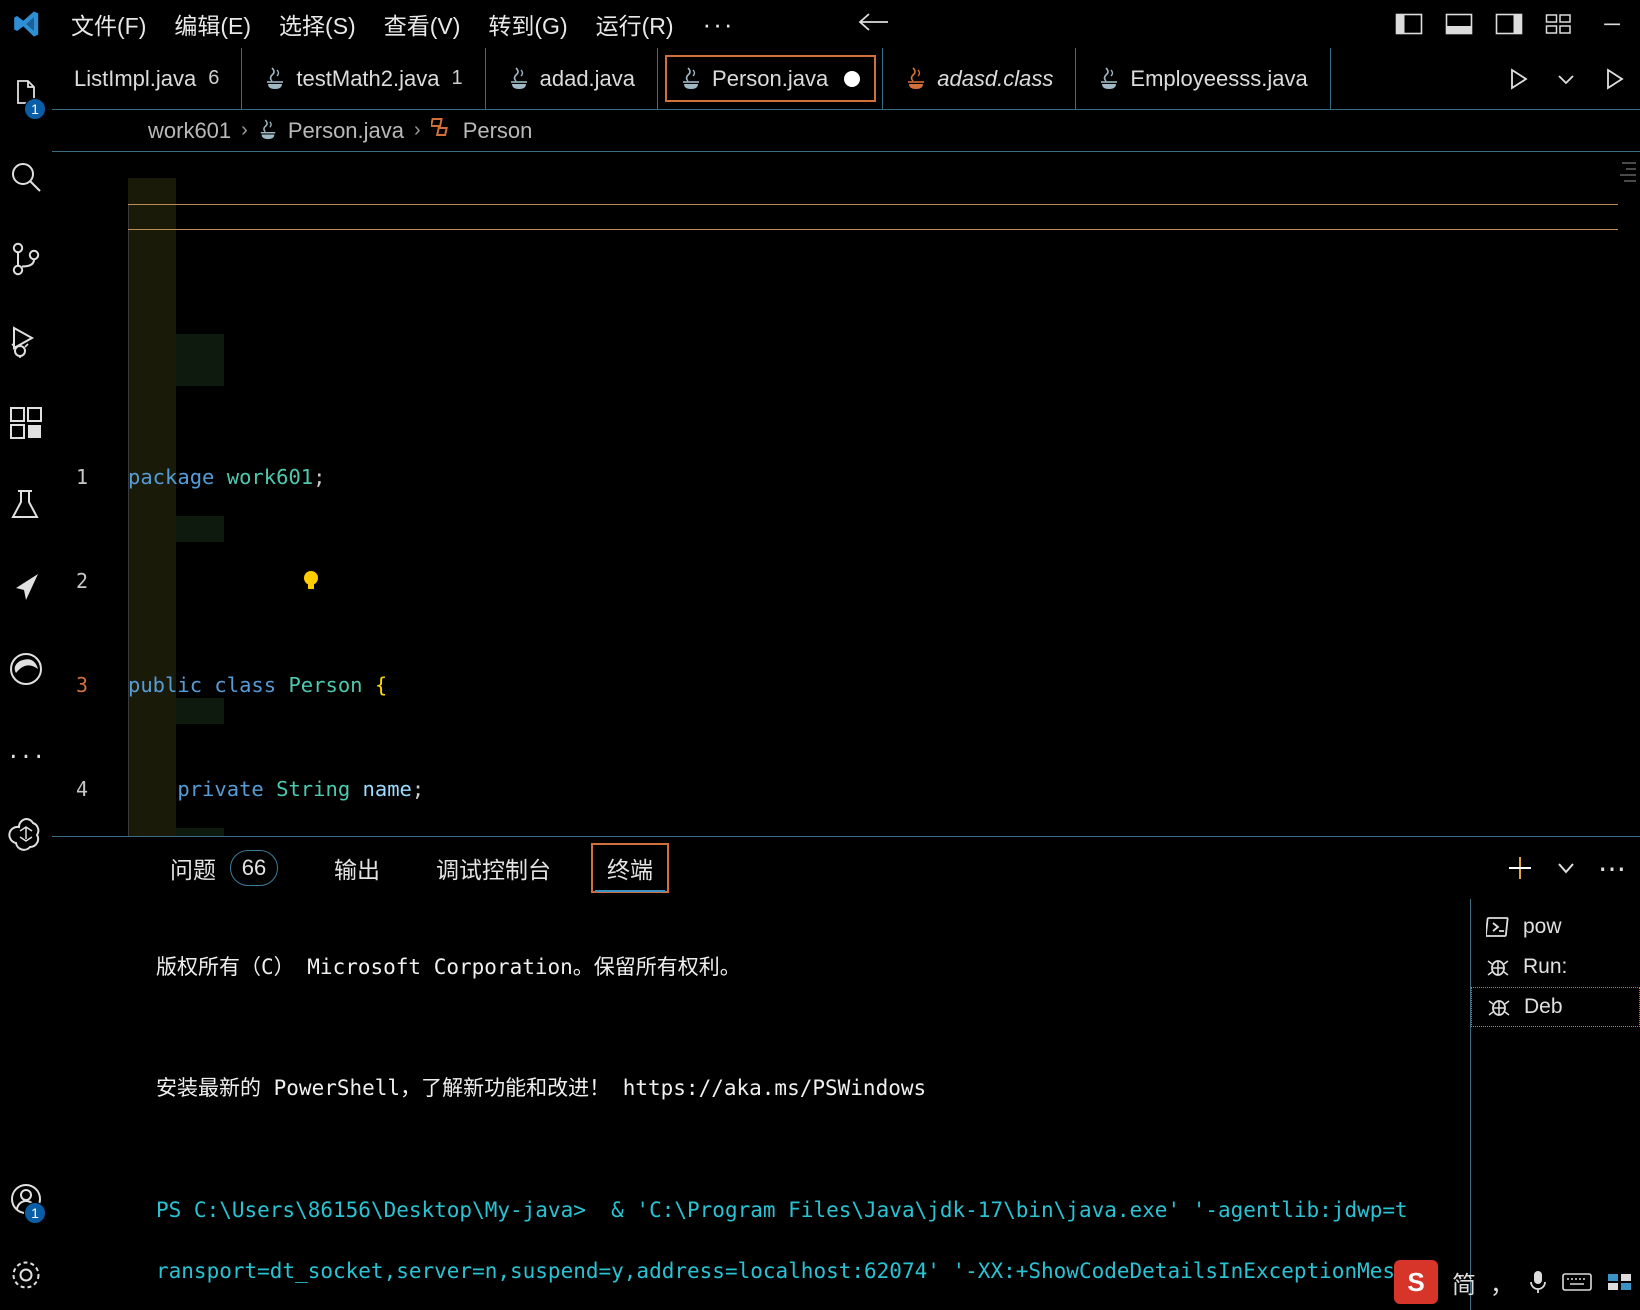 The image size is (1640, 1310). Describe the element at coordinates (108, 24) in the screenshot. I see `menu-file: 文件(F)` at that location.